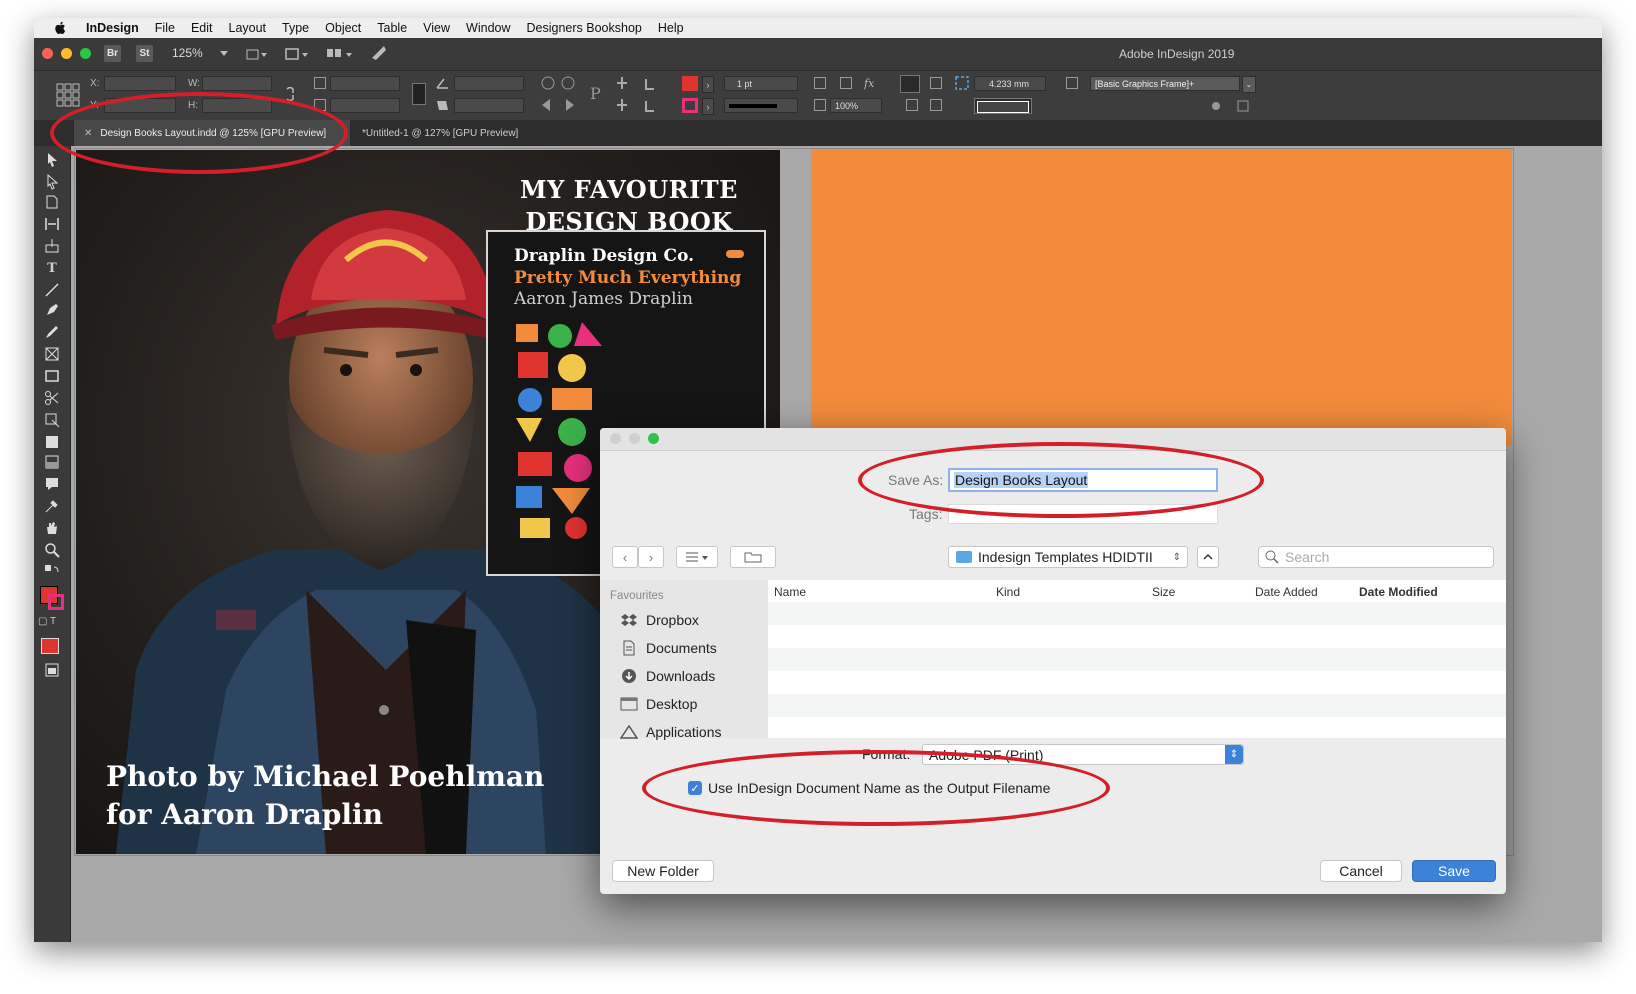 The width and height of the screenshot is (1636, 994). I want to click on close-window-button, so click(47, 53).